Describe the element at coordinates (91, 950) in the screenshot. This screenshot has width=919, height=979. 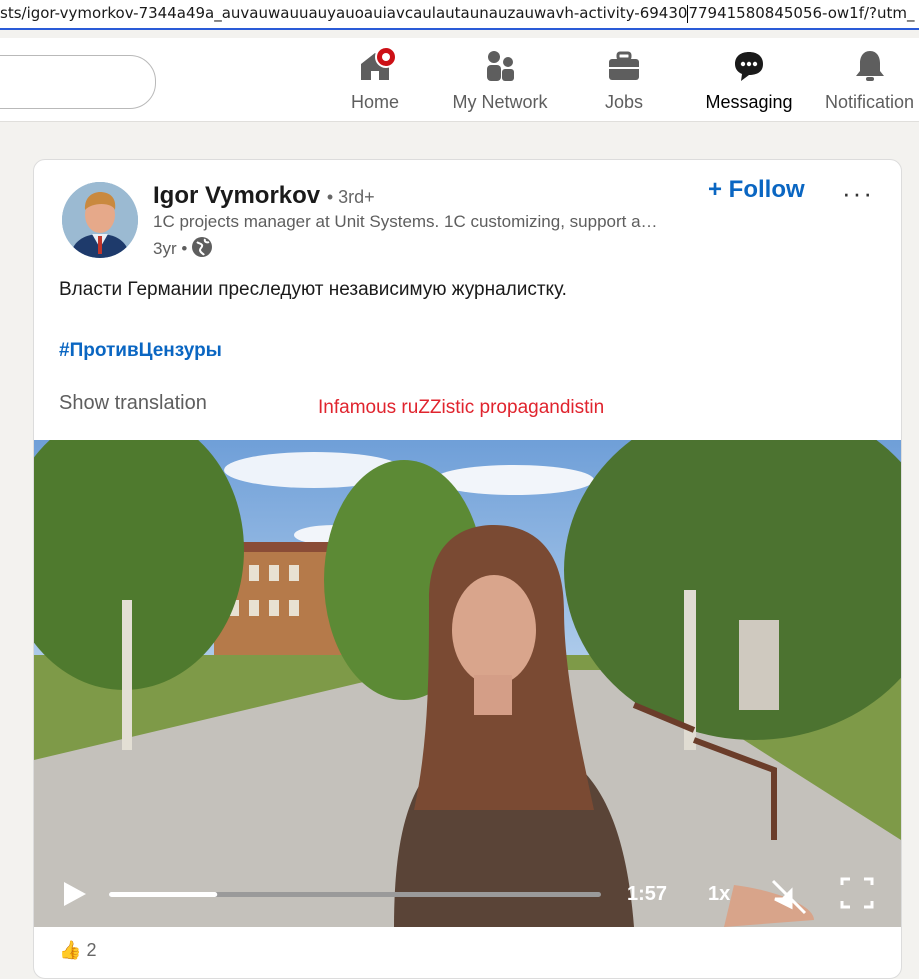
I see `reactions-number: 2` at that location.